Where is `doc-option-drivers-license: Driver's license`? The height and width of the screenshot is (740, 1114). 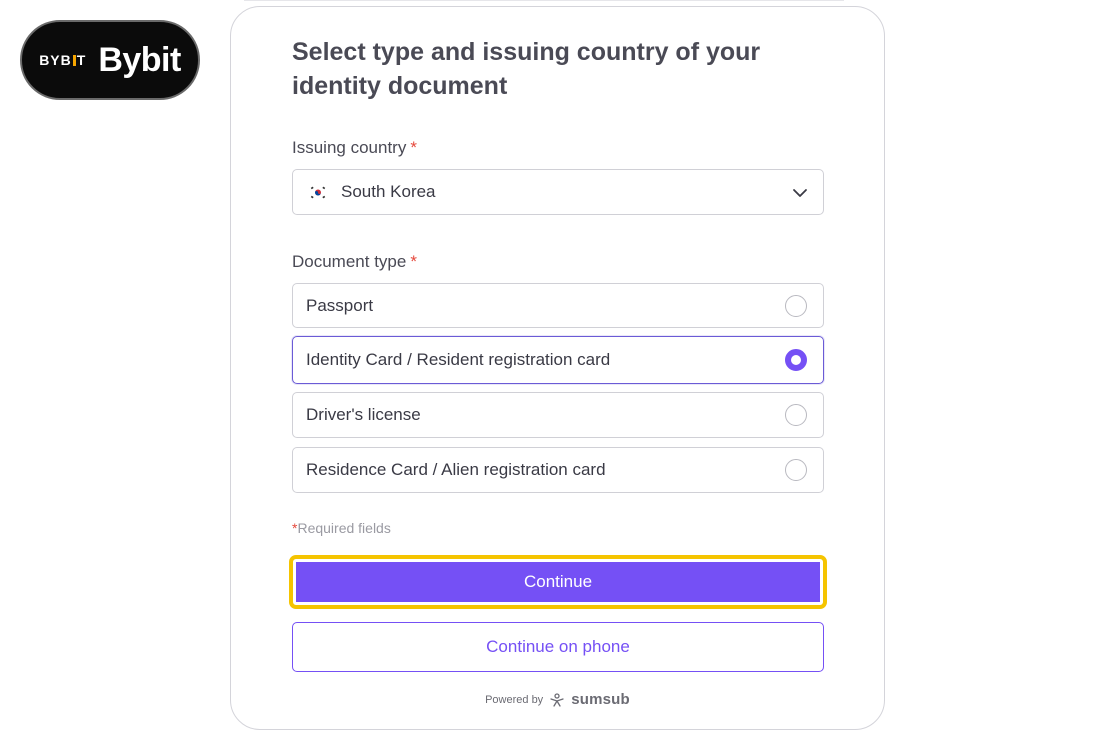 doc-option-drivers-license: Driver's license is located at coordinates (558, 415).